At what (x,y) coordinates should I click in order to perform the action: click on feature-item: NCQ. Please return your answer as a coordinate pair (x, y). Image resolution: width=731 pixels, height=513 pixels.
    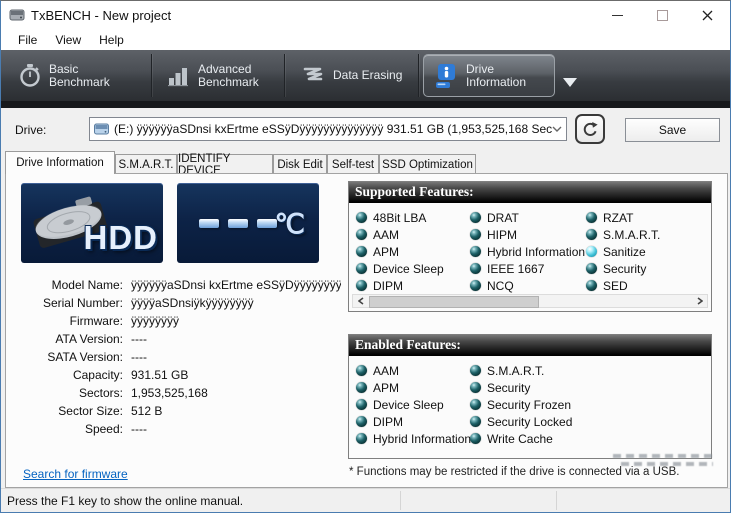
    Looking at the image, I should click on (527, 285).